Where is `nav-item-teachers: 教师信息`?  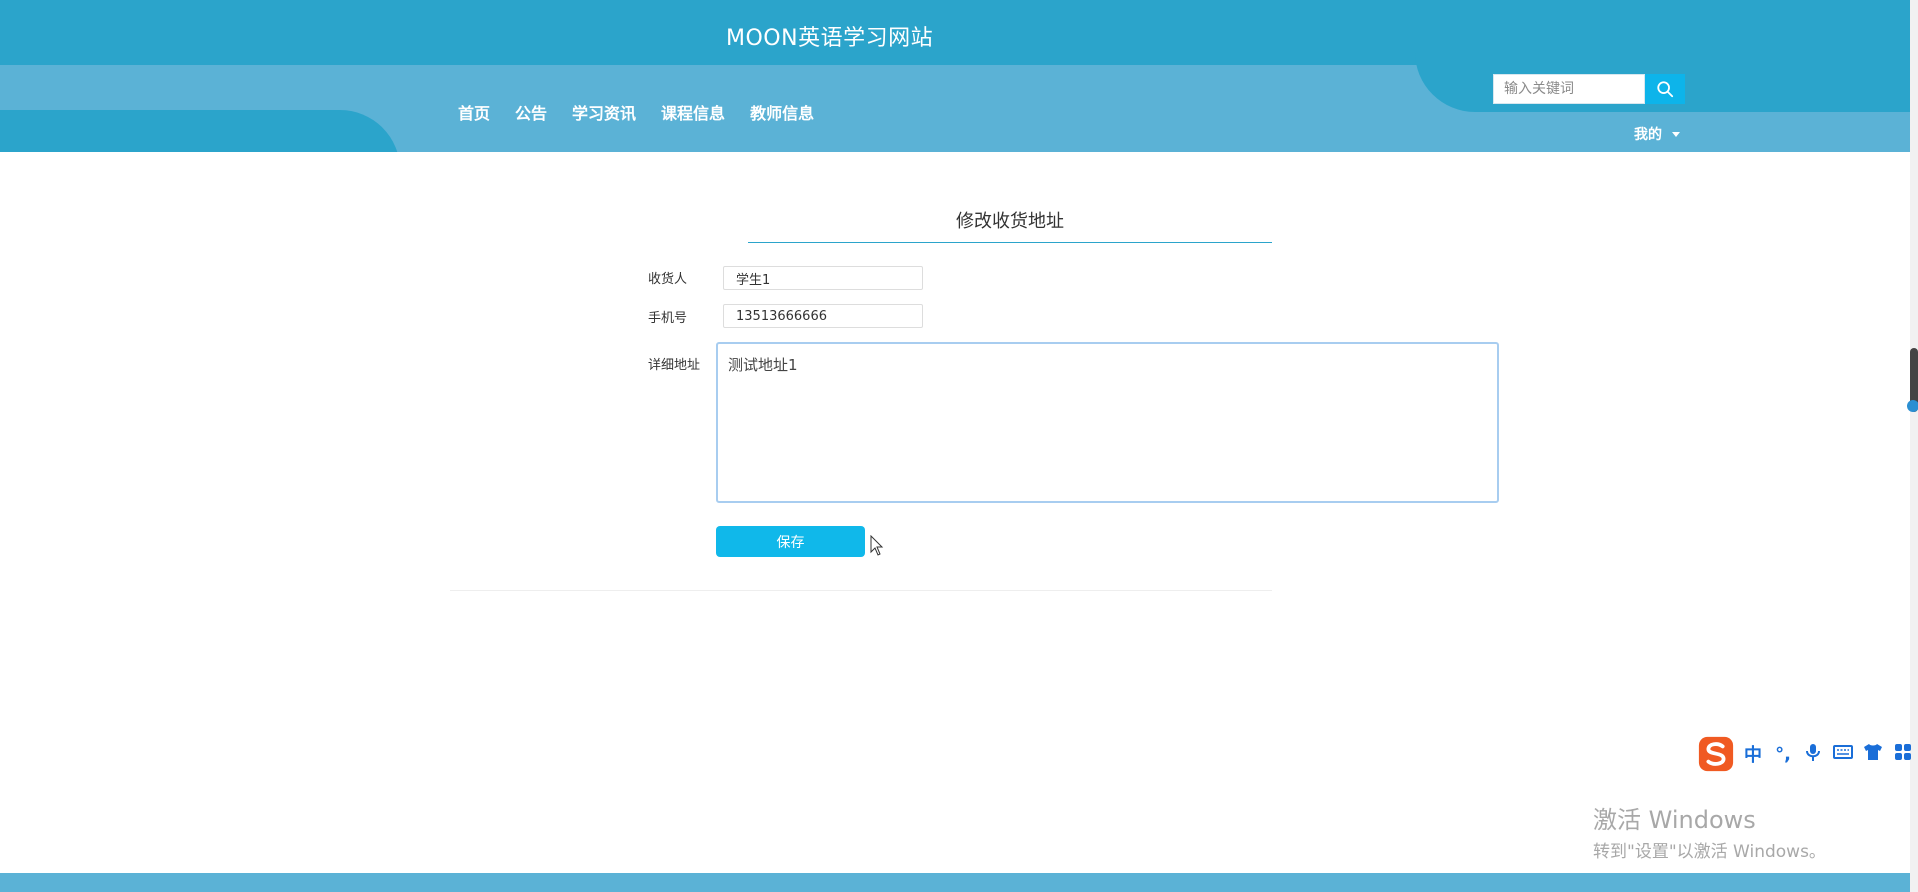 nav-item-teachers: 教师信息 is located at coordinates (782, 112).